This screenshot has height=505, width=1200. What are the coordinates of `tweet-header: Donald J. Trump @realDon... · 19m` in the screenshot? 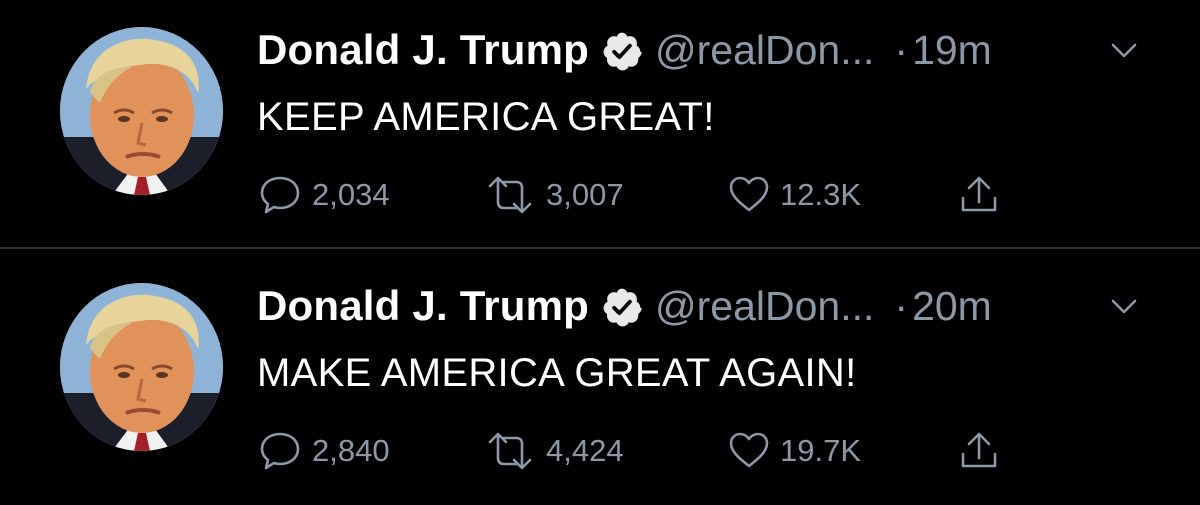 It's located at (624, 50).